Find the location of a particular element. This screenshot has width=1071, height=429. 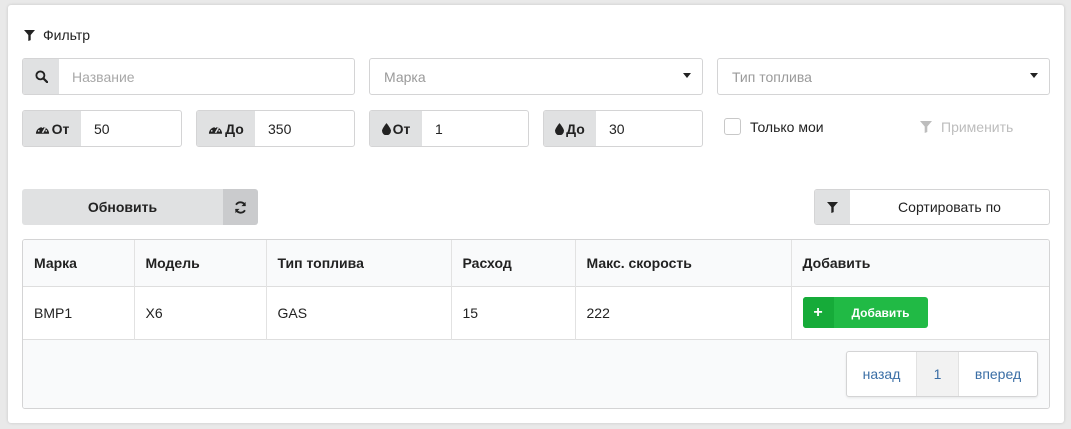

consumption-to-input is located at coordinates (649, 128).